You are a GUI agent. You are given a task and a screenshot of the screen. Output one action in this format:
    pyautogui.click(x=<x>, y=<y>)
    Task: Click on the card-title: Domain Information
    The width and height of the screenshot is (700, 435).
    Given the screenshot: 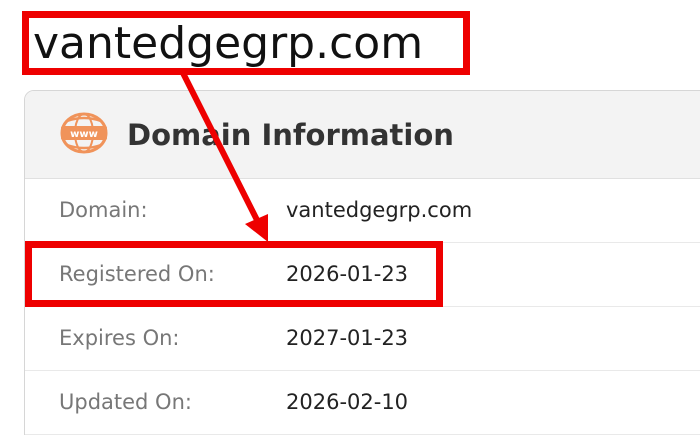 What is the action you would take?
    pyautogui.click(x=290, y=135)
    